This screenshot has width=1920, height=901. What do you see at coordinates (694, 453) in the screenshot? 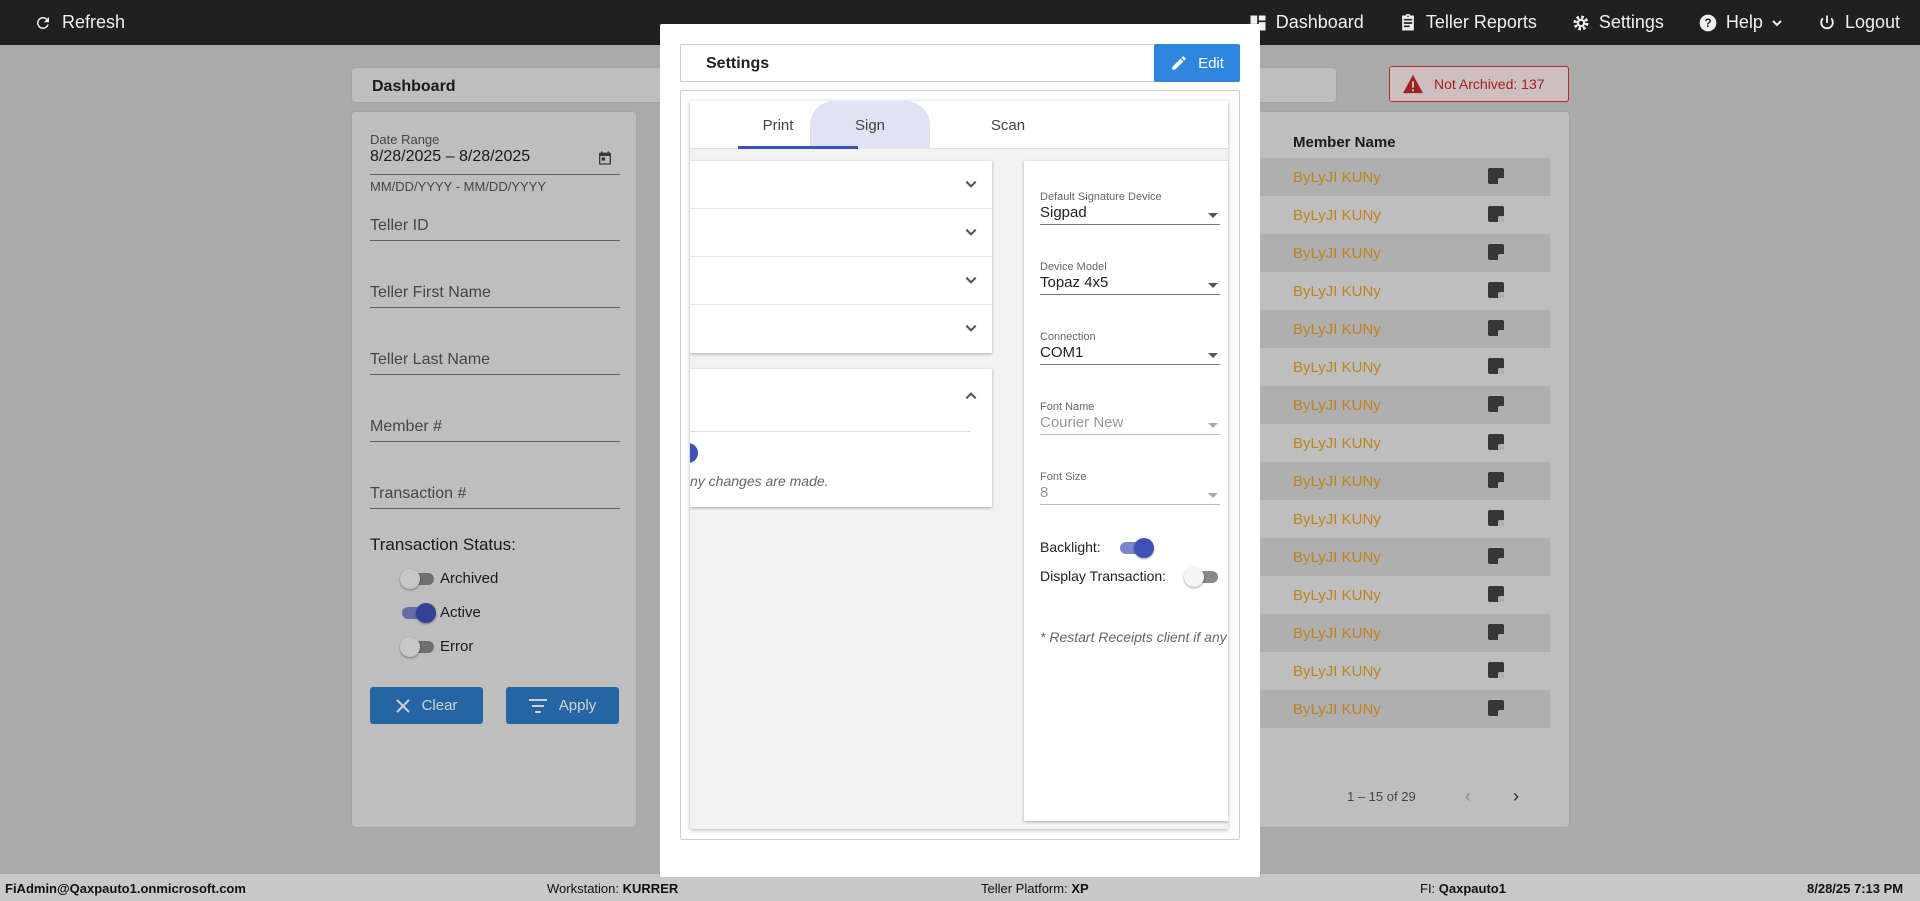
I see `toggle-switch` at bounding box center [694, 453].